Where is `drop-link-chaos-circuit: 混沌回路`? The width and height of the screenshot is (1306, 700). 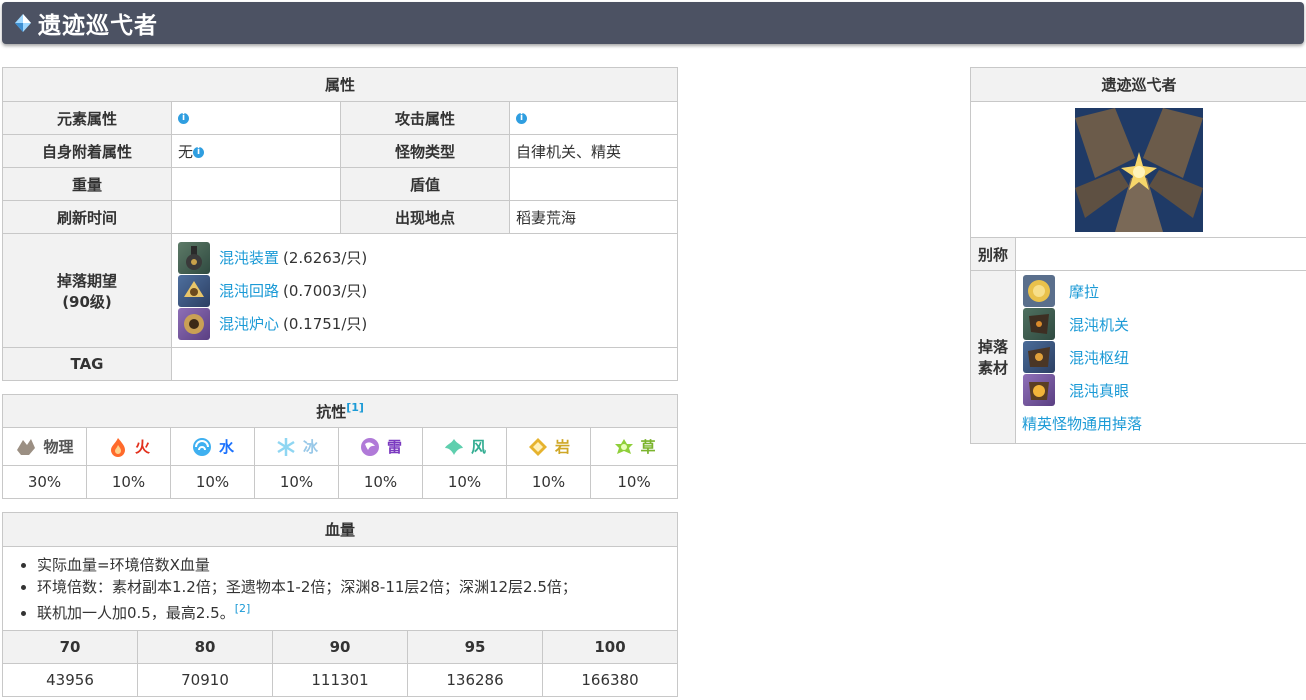 drop-link-chaos-circuit: 混沌回路 is located at coordinates (249, 290).